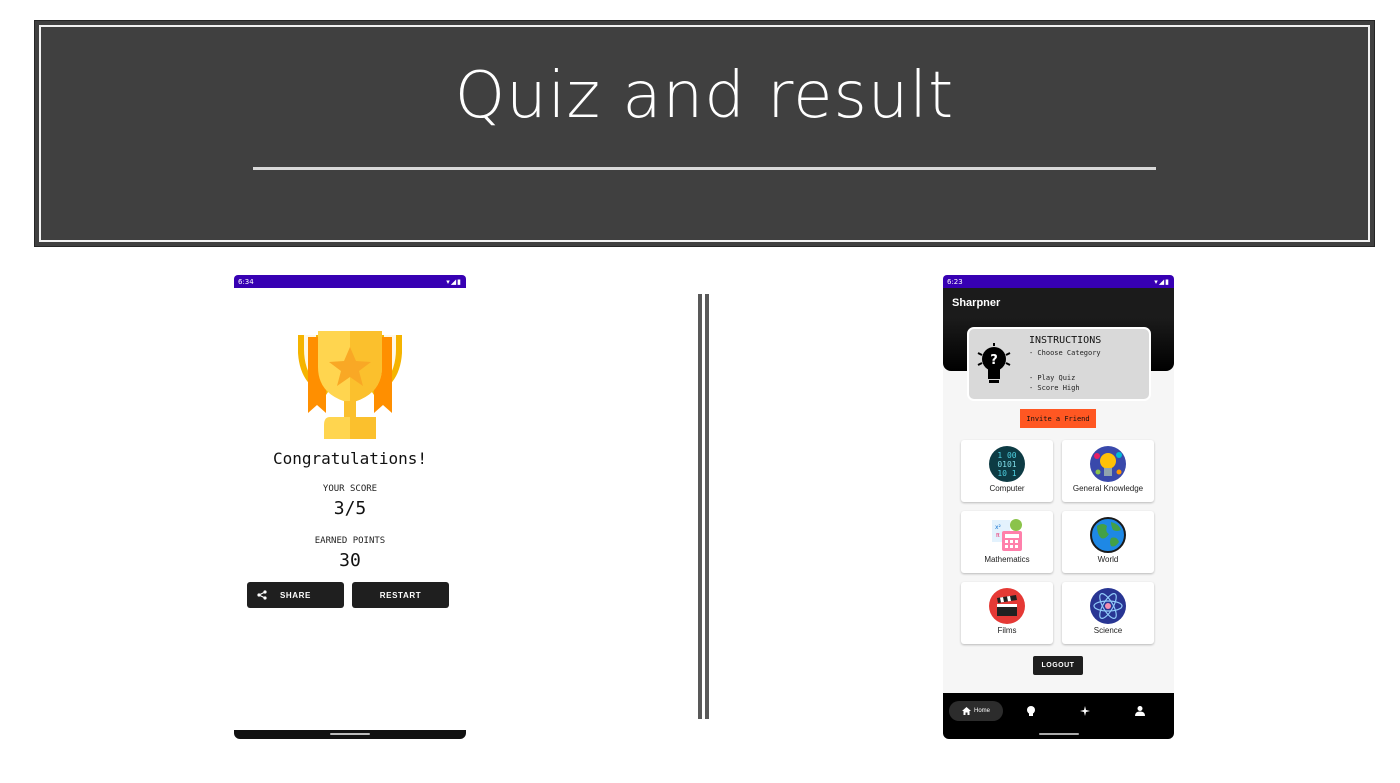 Image resolution: width=1400 pixels, height=783 pixels. I want to click on category-card-computer: 1 00 0101 10 1 Computer, so click(1007, 471).